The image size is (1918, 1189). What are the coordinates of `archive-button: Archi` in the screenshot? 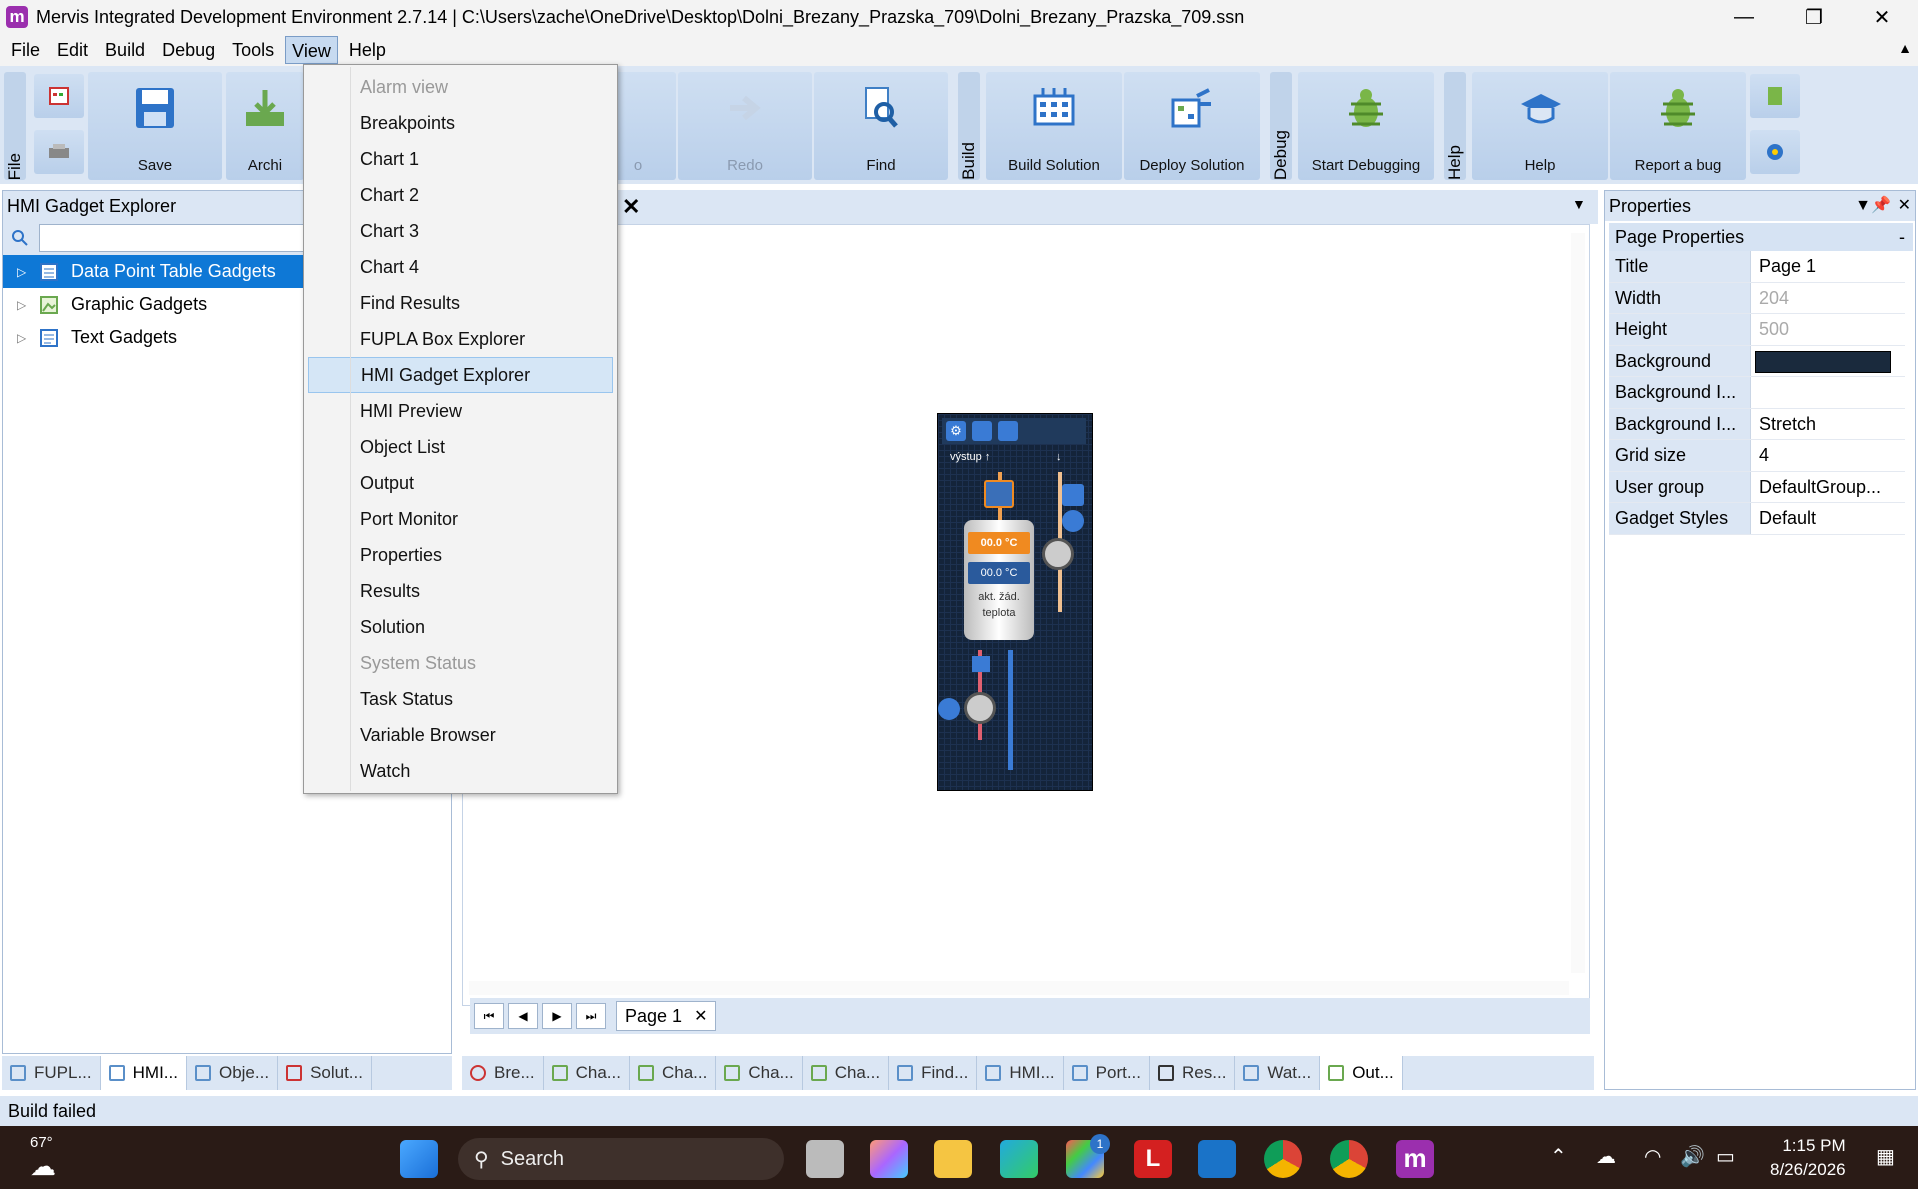 It's located at (265, 126).